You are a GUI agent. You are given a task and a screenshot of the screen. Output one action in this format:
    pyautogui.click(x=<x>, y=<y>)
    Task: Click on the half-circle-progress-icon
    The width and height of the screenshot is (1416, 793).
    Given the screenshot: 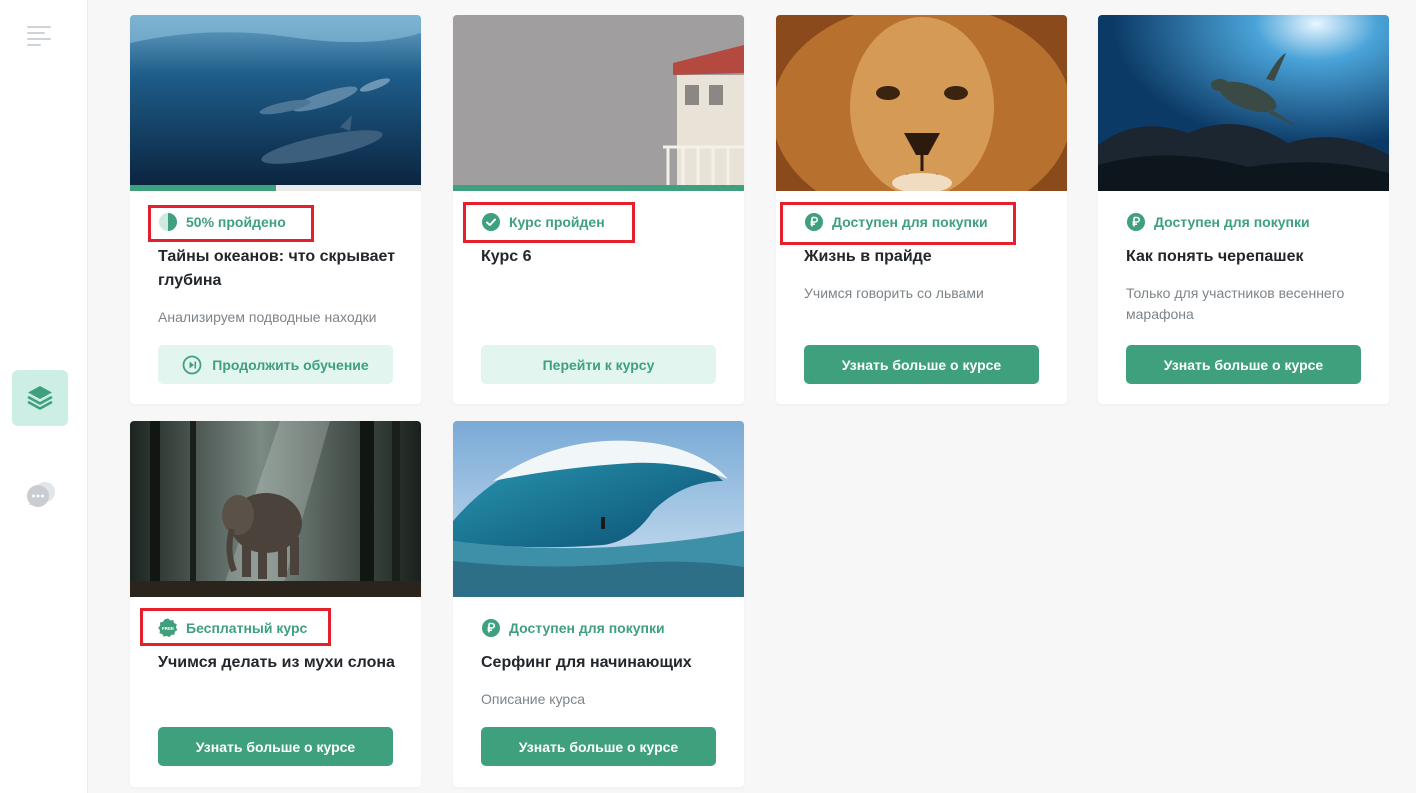 What is the action you would take?
    pyautogui.click(x=168, y=222)
    